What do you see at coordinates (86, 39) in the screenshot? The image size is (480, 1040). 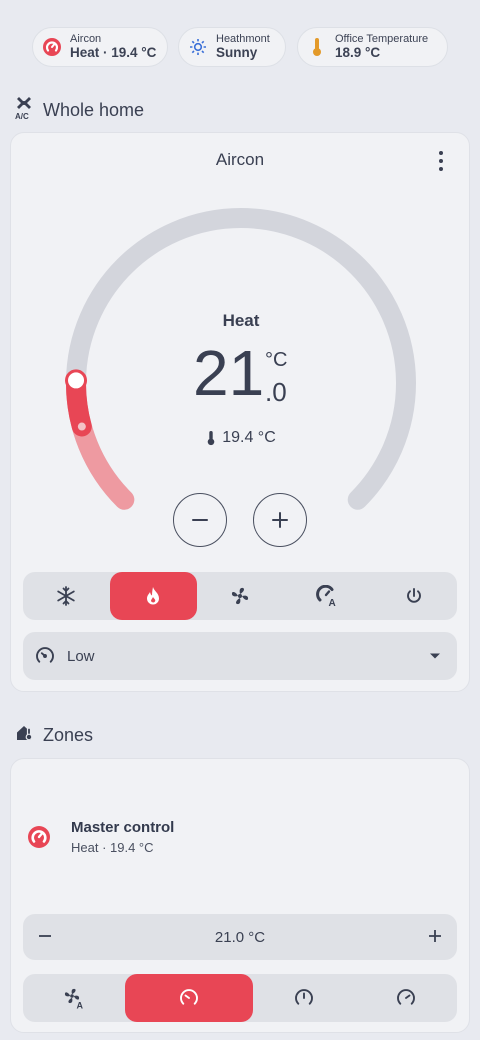 I see `chip-label: Aircon` at bounding box center [86, 39].